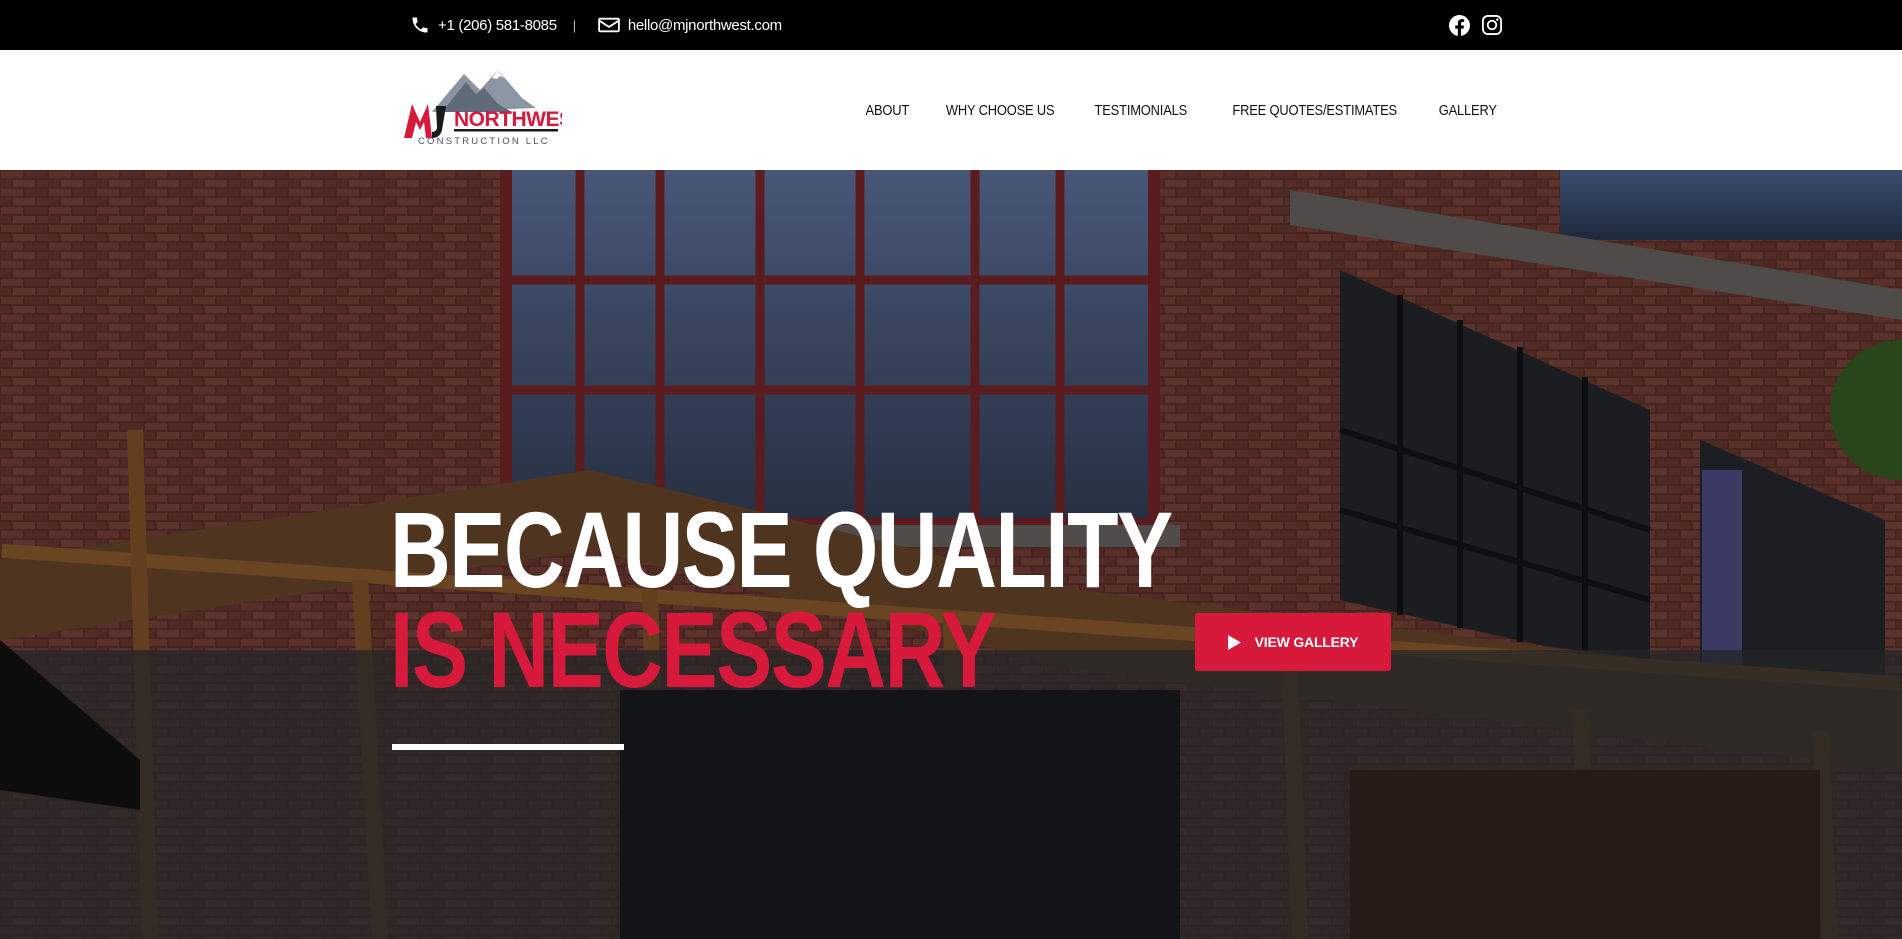  I want to click on view-gallery-label: VIEW GALLERY, so click(1306, 642).